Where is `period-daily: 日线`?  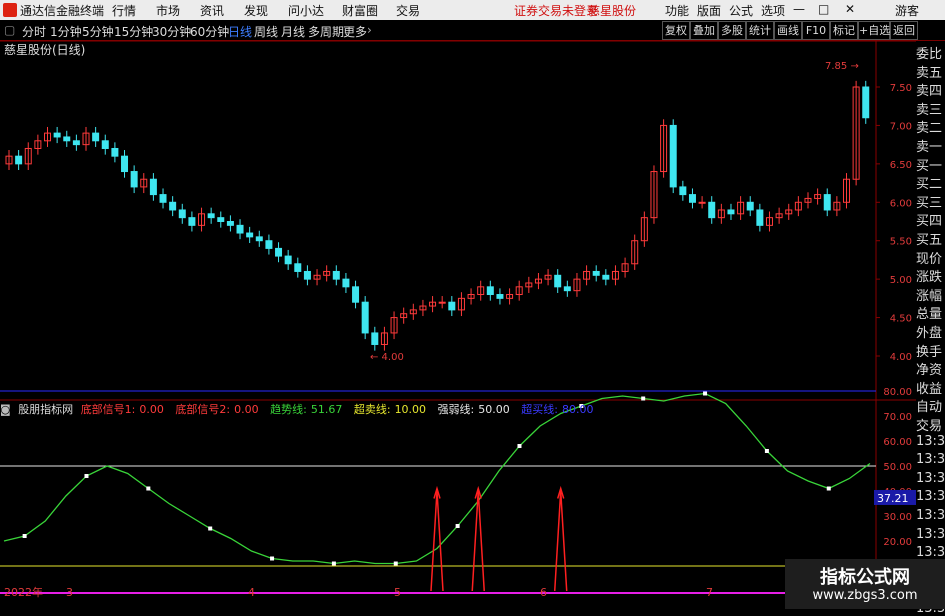 period-daily: 日线 is located at coordinates (240, 31).